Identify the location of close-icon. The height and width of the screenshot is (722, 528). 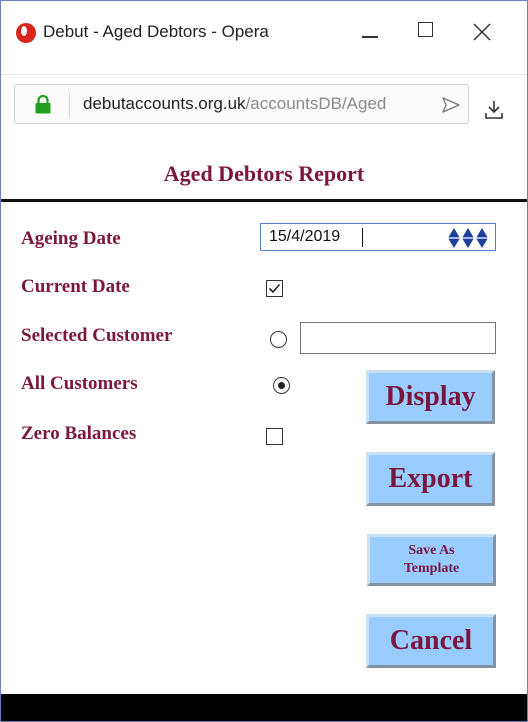
(482, 32).